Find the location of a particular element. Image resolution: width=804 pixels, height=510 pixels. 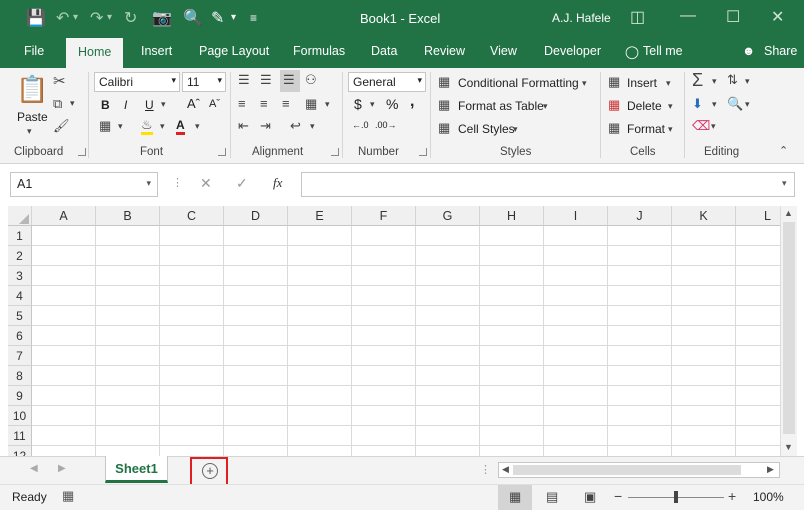

increase-font-icon: Aˆ is located at coordinates (193, 103).